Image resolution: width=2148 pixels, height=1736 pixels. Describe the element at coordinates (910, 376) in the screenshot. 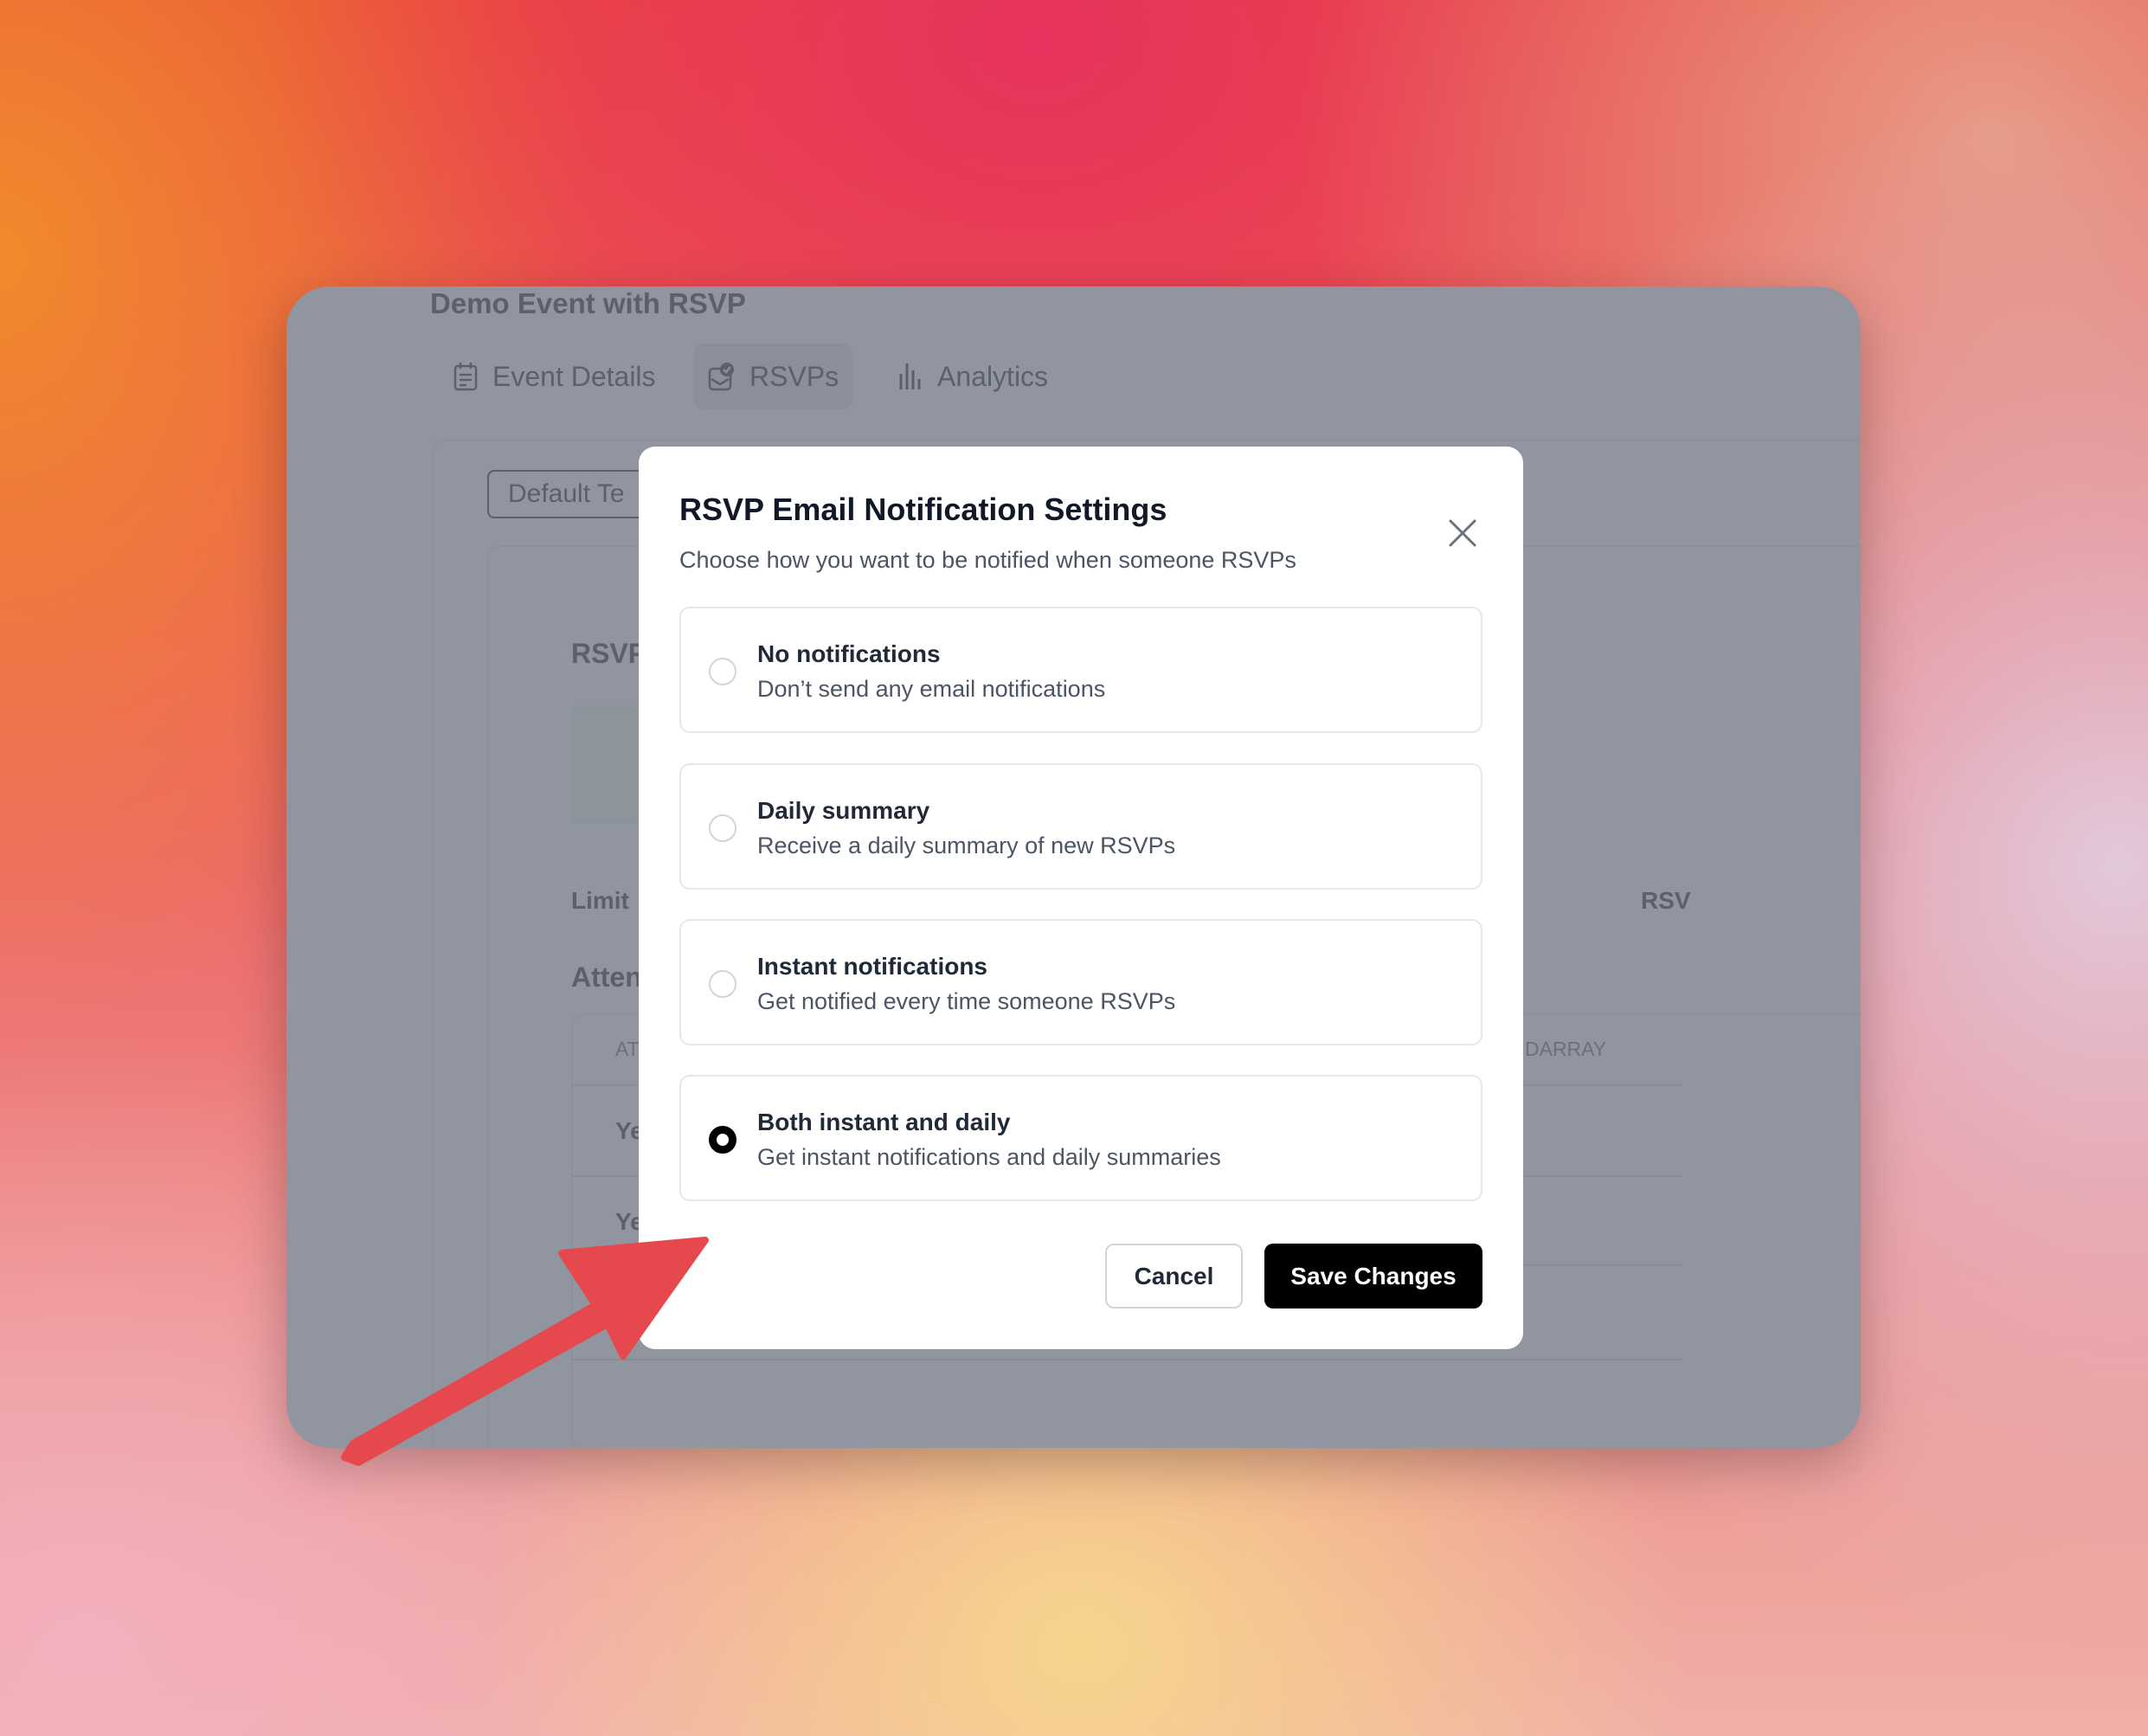

I see `bar-chart-icon` at that location.